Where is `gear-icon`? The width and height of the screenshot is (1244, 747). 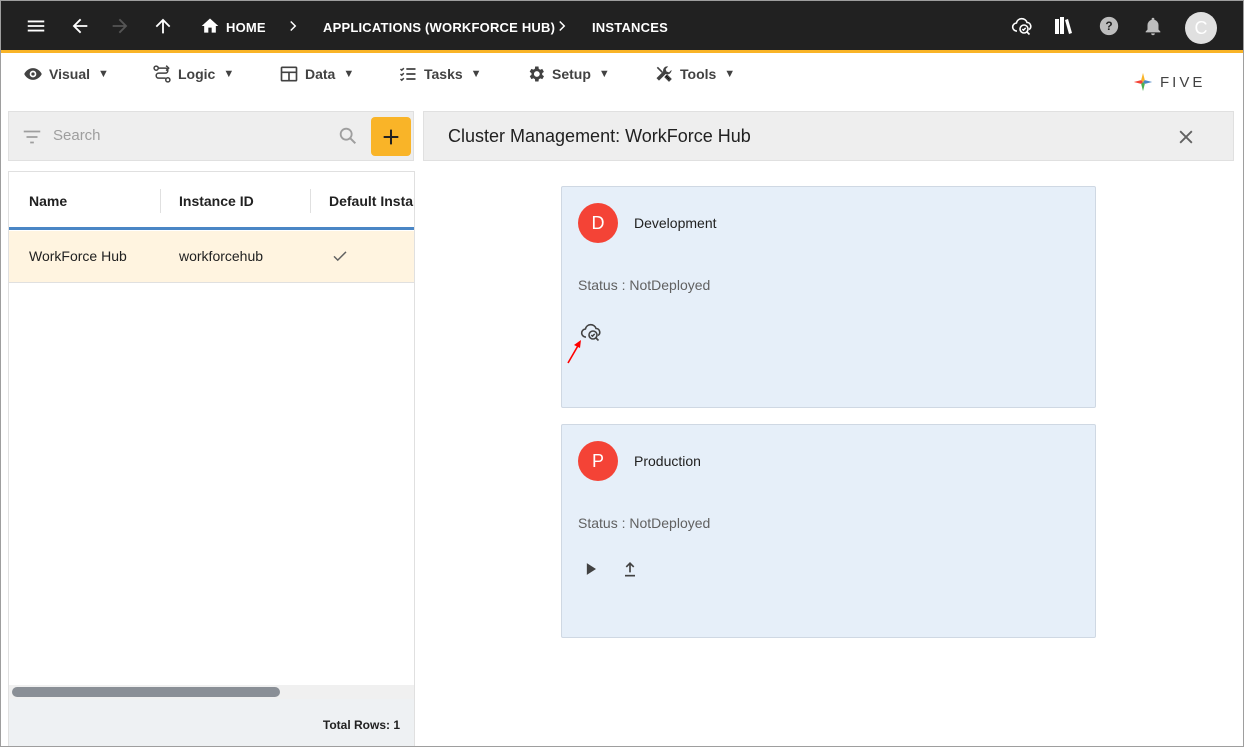 gear-icon is located at coordinates (536, 74).